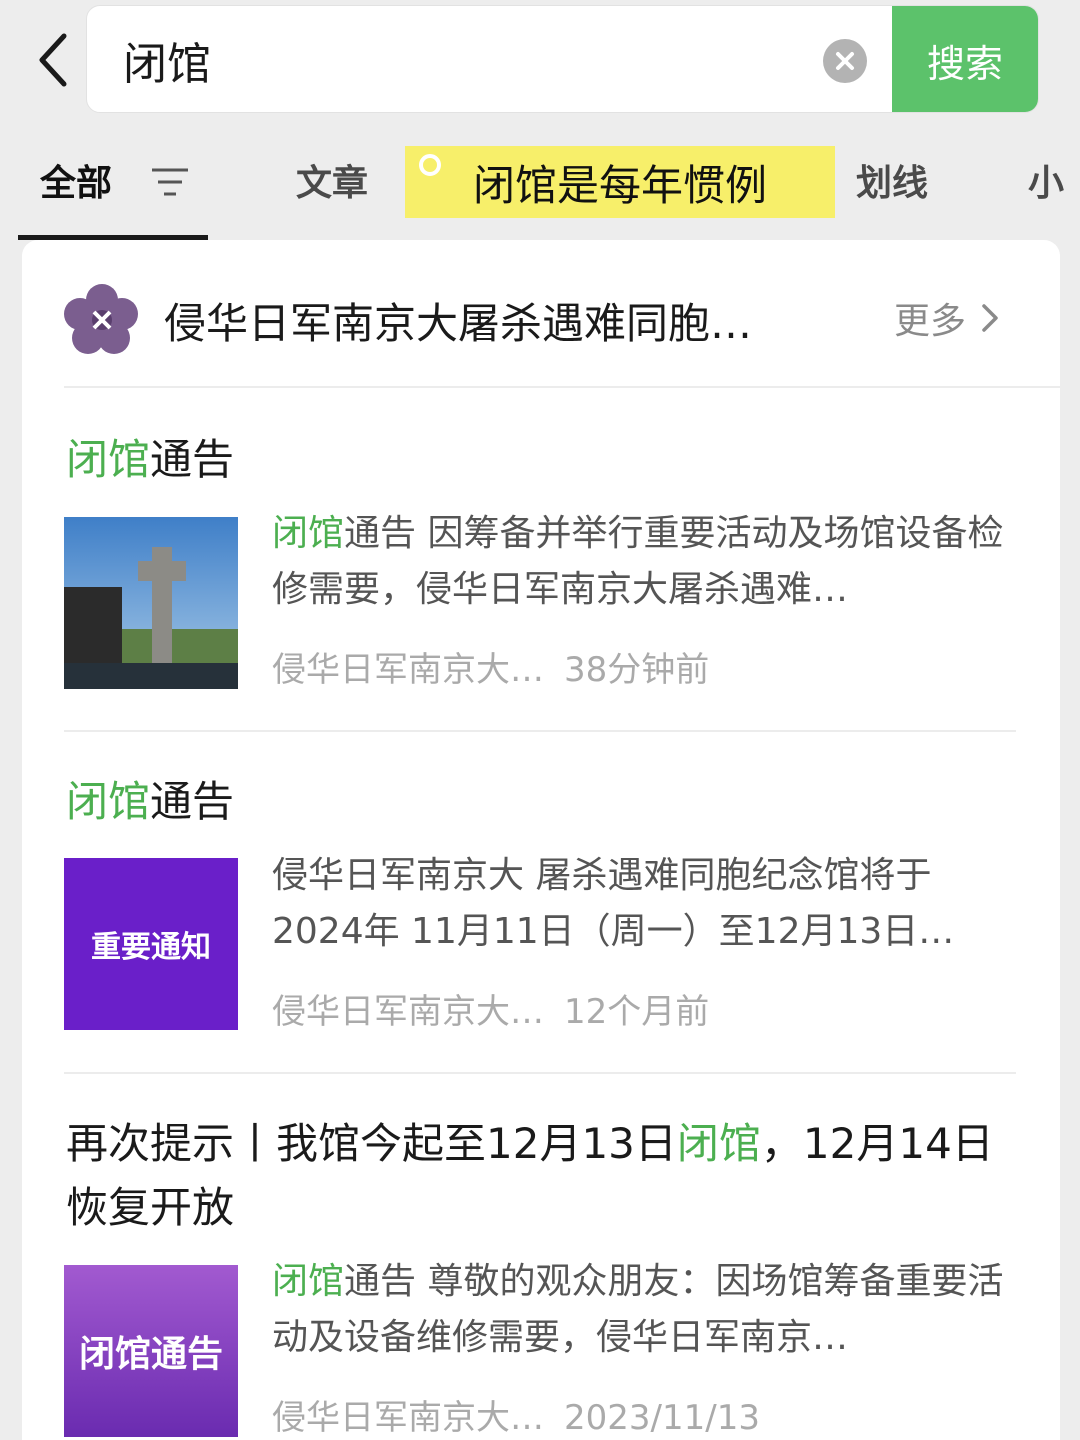  What do you see at coordinates (637, 670) in the screenshot?
I see `article-time: 38分钟前` at bounding box center [637, 670].